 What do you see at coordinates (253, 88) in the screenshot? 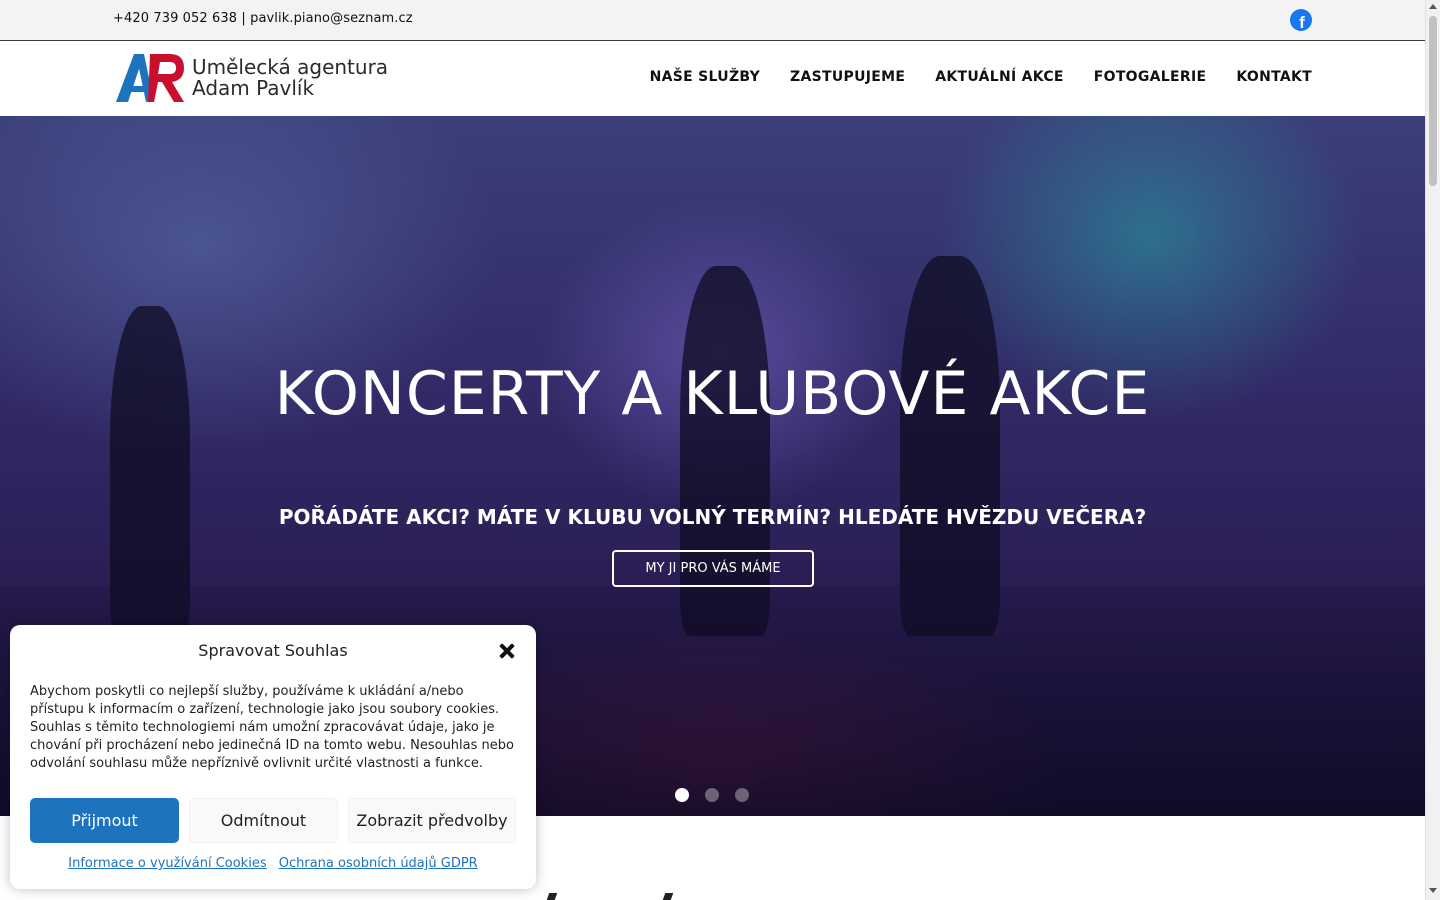
I see `logo-line-2: Adam Pavlík` at bounding box center [253, 88].